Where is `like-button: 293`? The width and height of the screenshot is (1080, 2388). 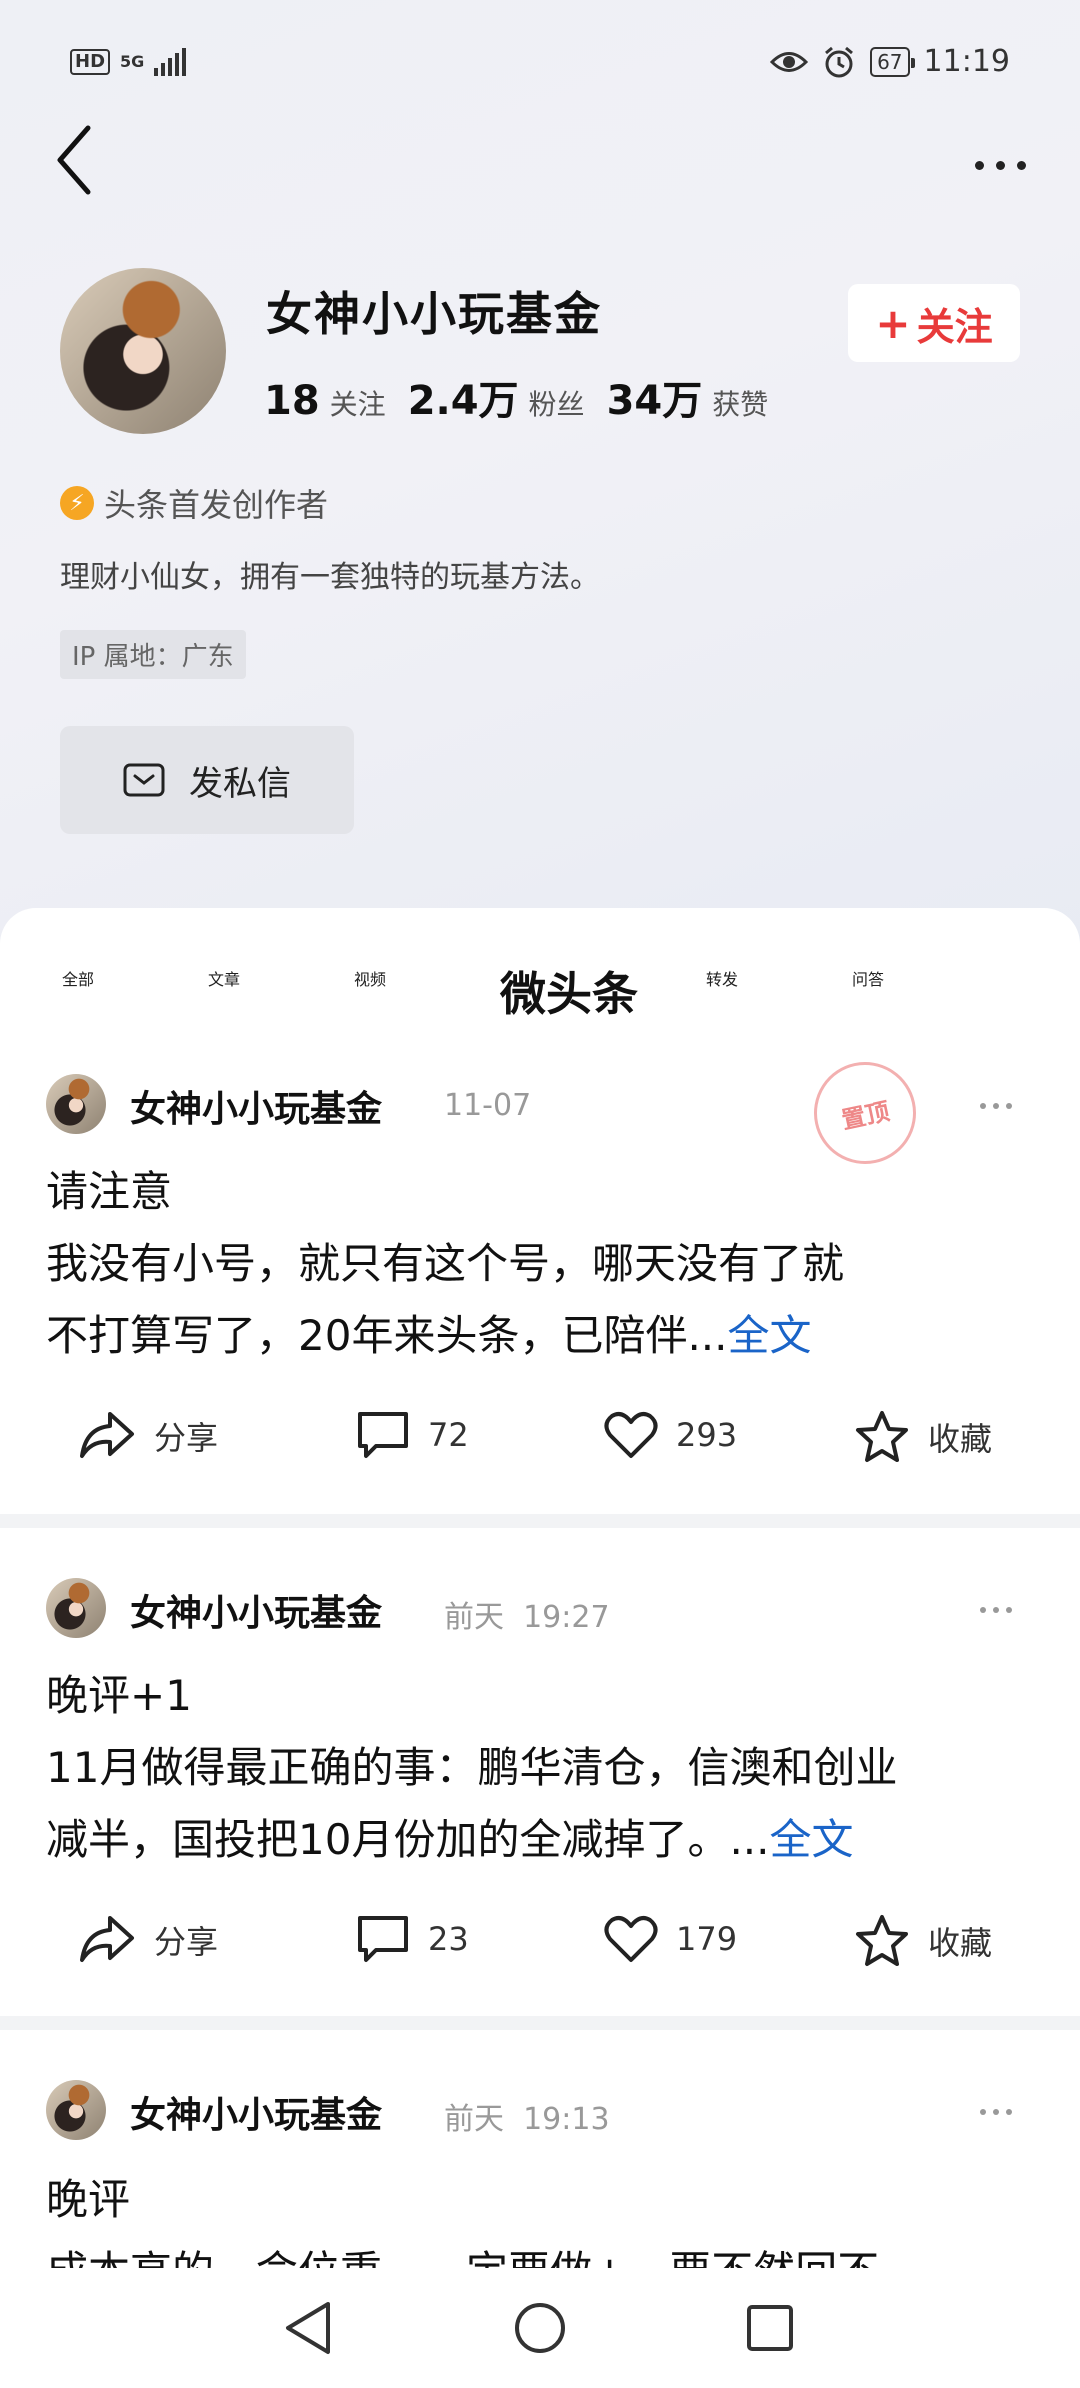
like-button: 293 is located at coordinates (670, 1435).